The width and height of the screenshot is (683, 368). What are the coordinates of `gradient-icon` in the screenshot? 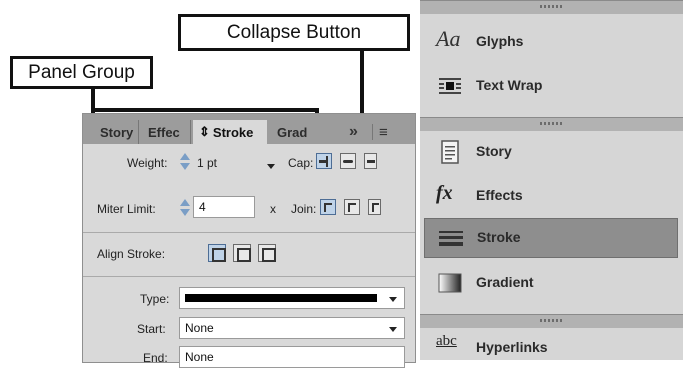 It's located at (450, 283).